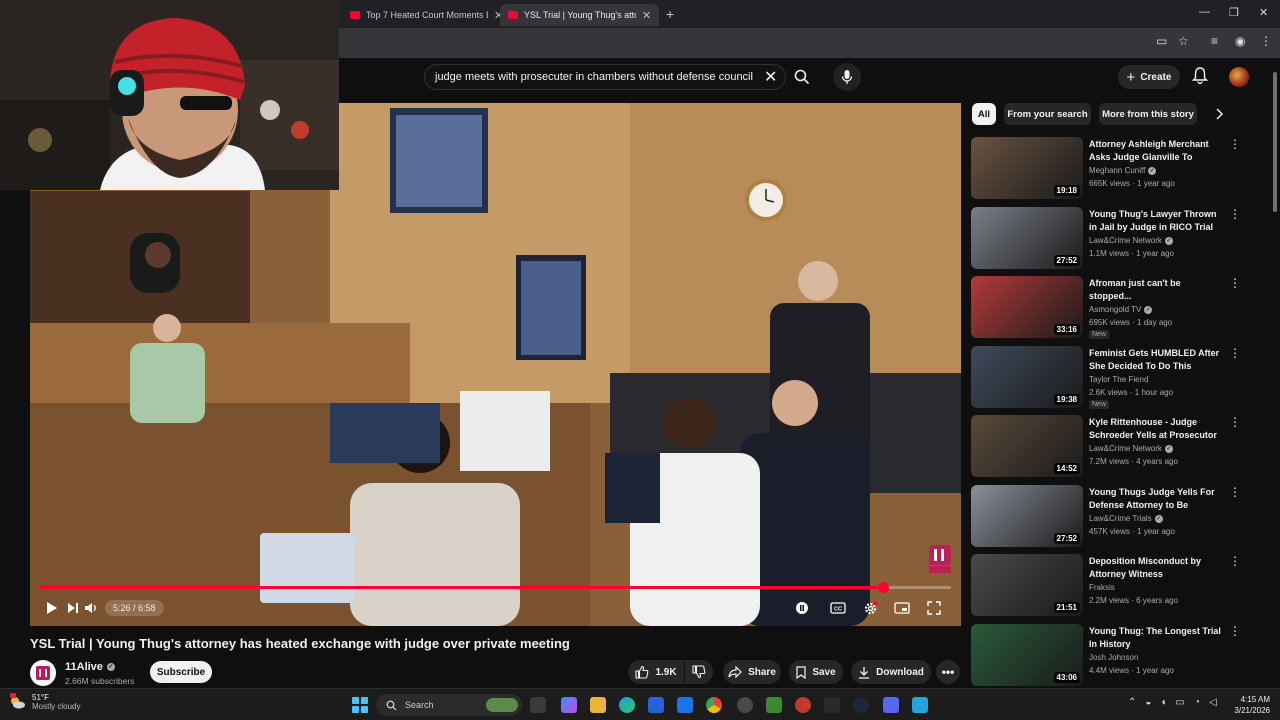  I want to click on recommendation-channel: Fraksis, so click(1102, 587).